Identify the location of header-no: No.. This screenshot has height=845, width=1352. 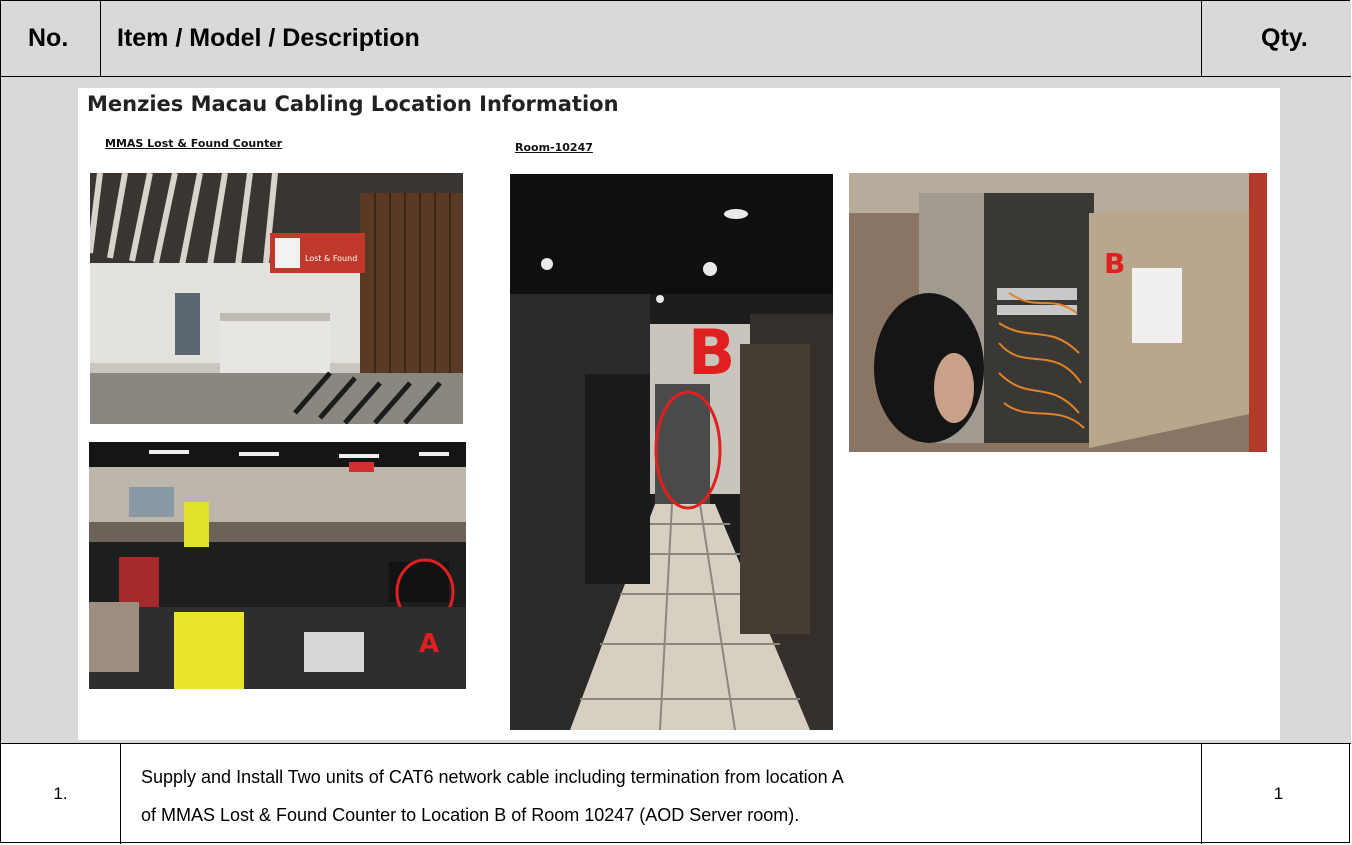
(48, 38).